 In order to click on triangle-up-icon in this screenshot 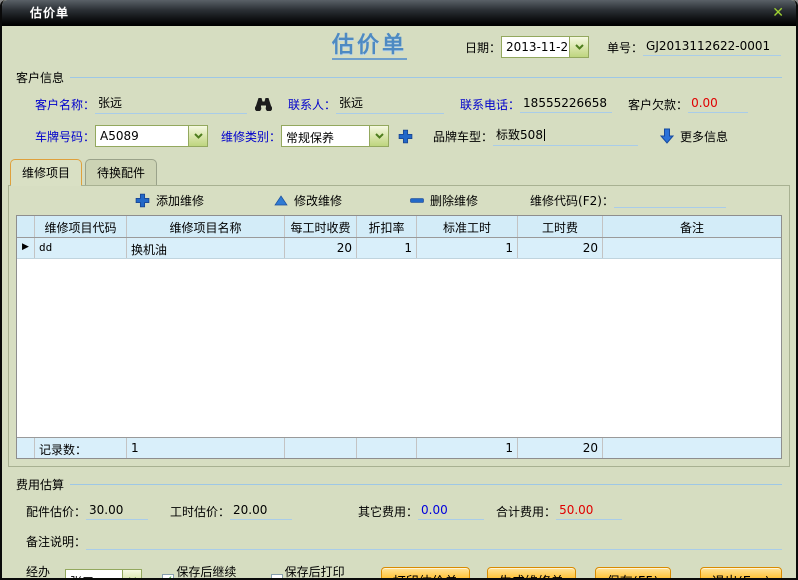, I will do `click(281, 200)`.